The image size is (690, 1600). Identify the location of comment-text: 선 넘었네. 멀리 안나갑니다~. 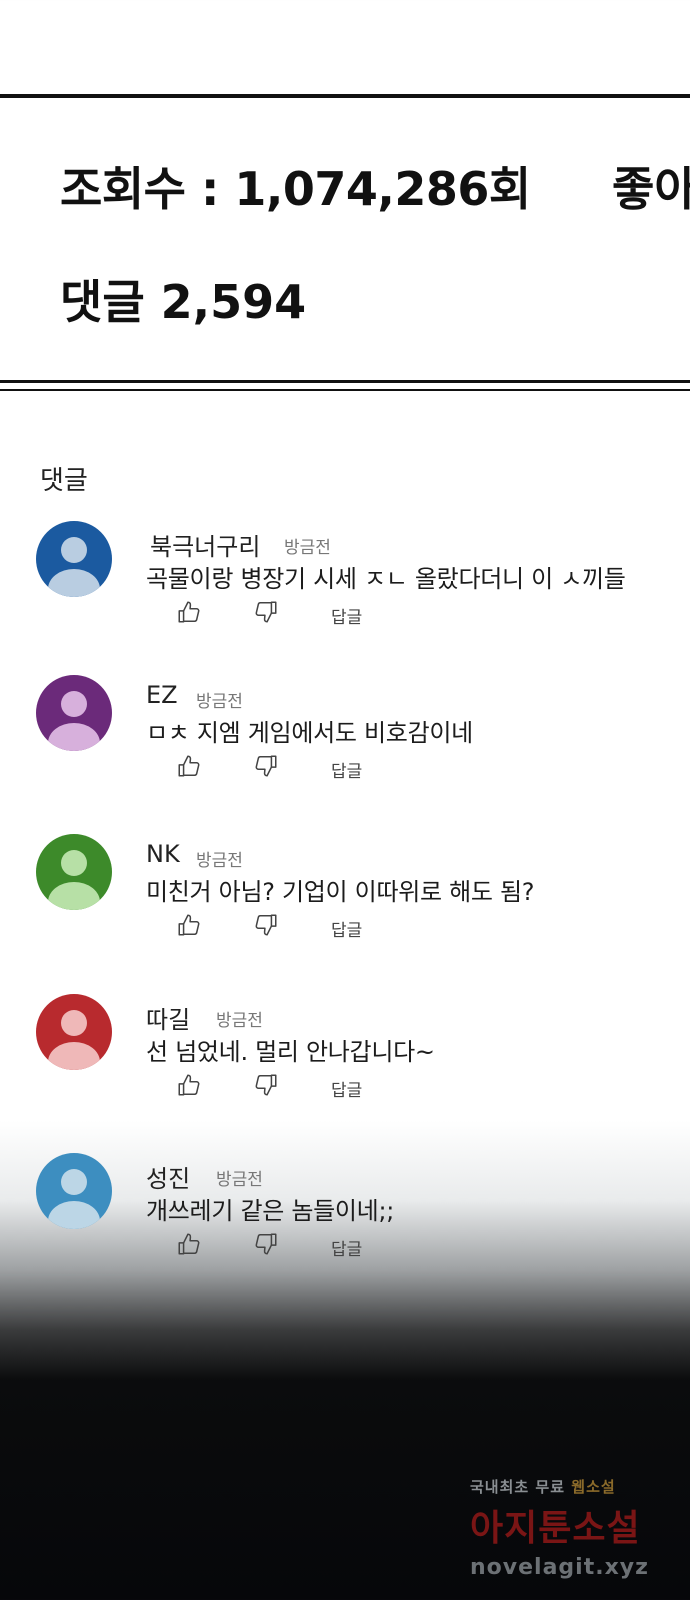
(290, 1052).